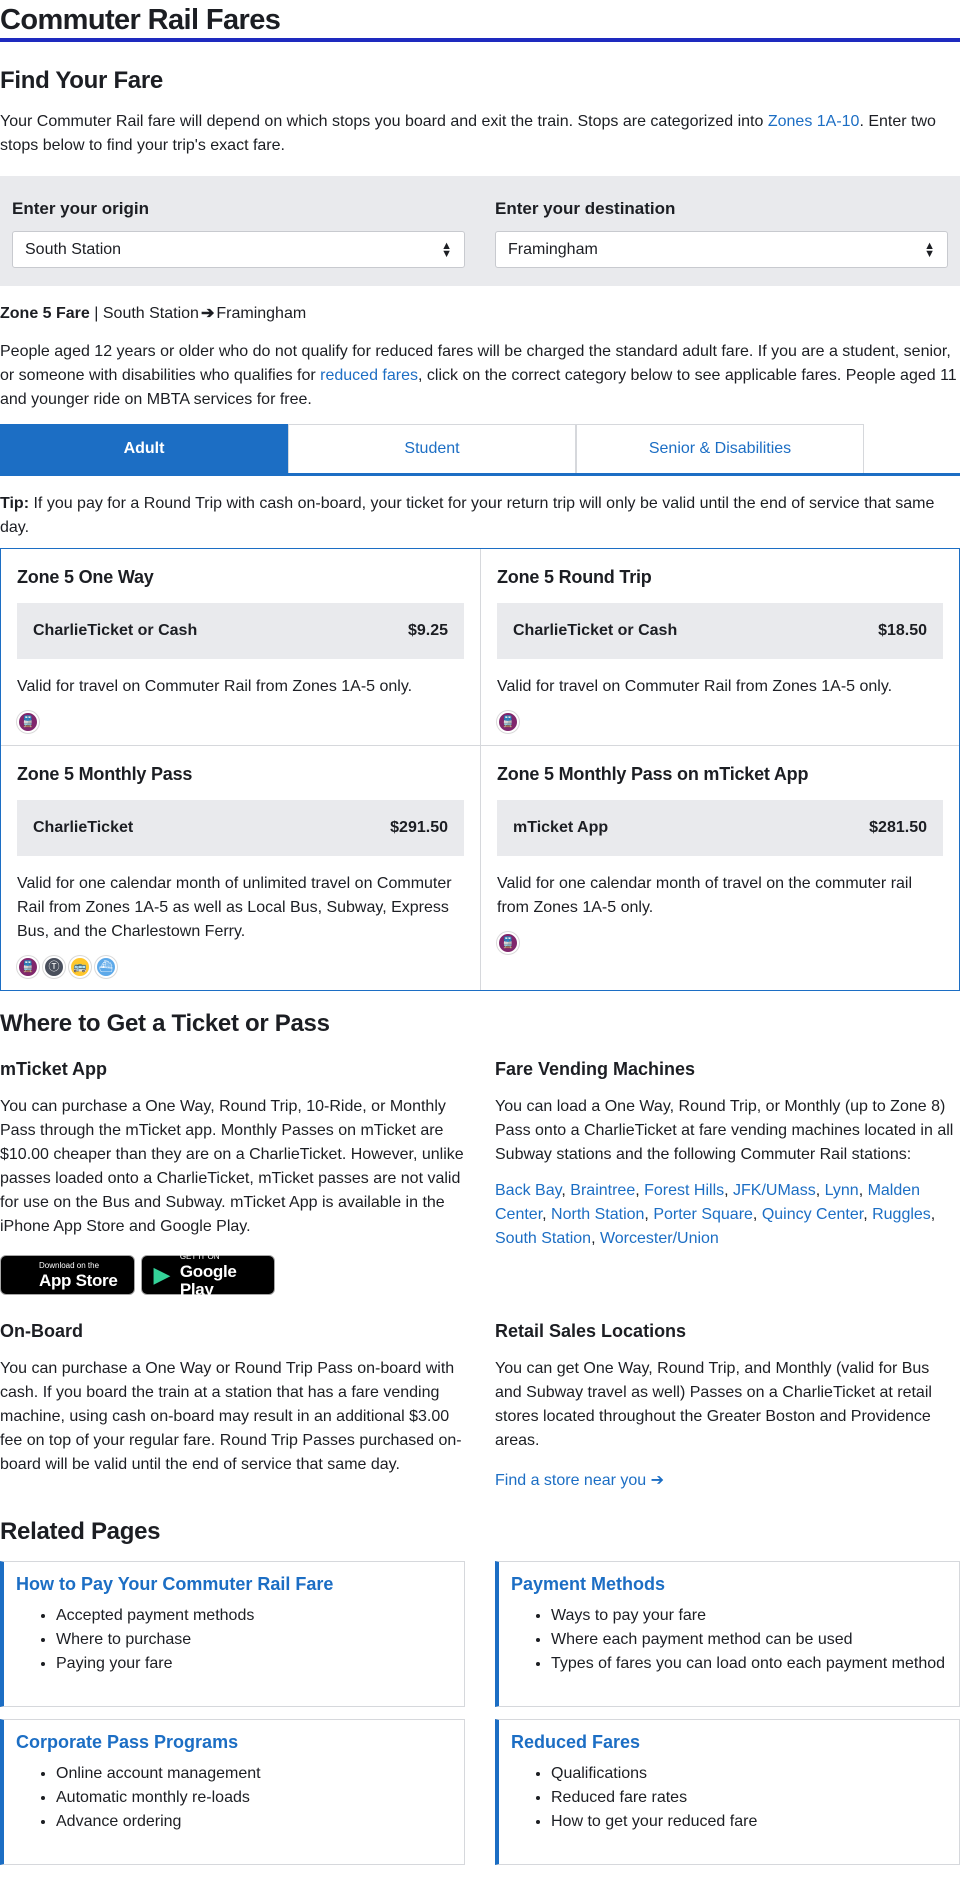  I want to click on app-store-text: Download on the App Store, so click(78, 1275).